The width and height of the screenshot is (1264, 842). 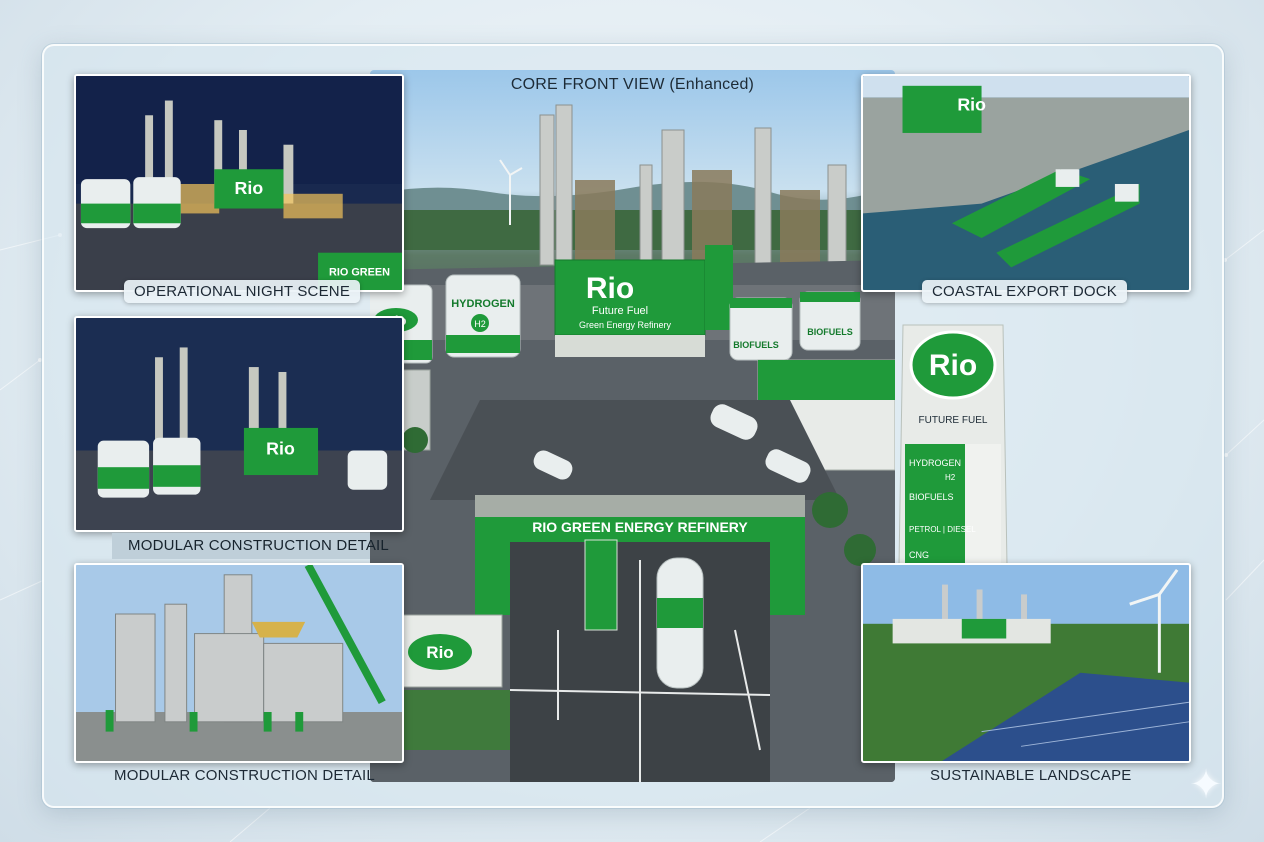 I want to click on tower-item-1: HYDROGEN, so click(x=935, y=463).